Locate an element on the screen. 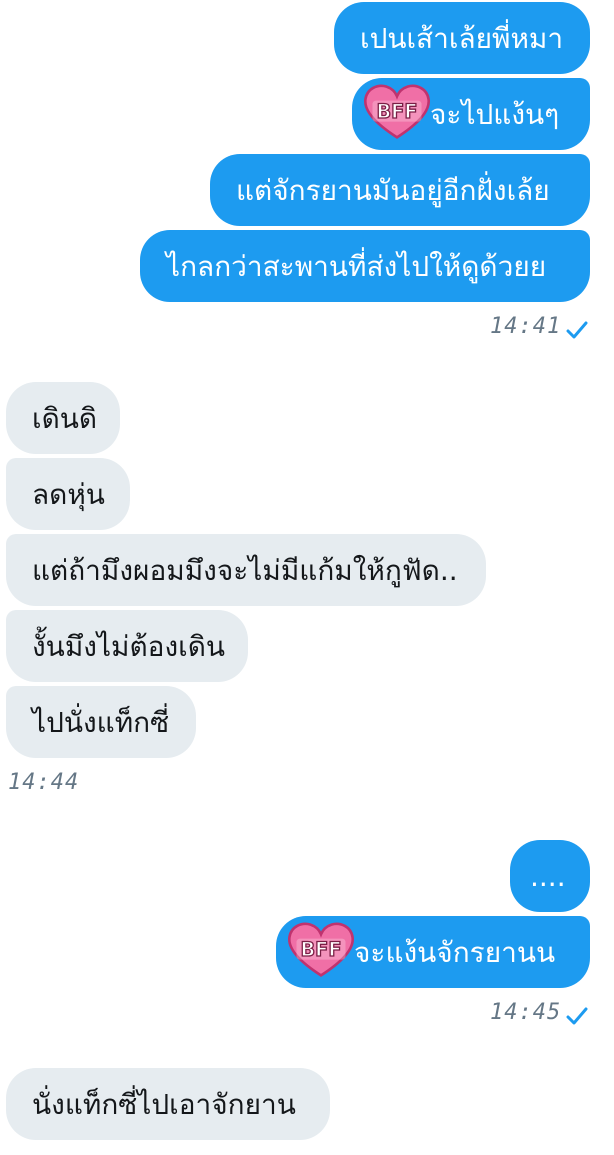 This screenshot has width=614, height=1155. message-text: แต่จักรยานมันอยู่อีกฝั่งเล้ย is located at coordinates (393, 190).